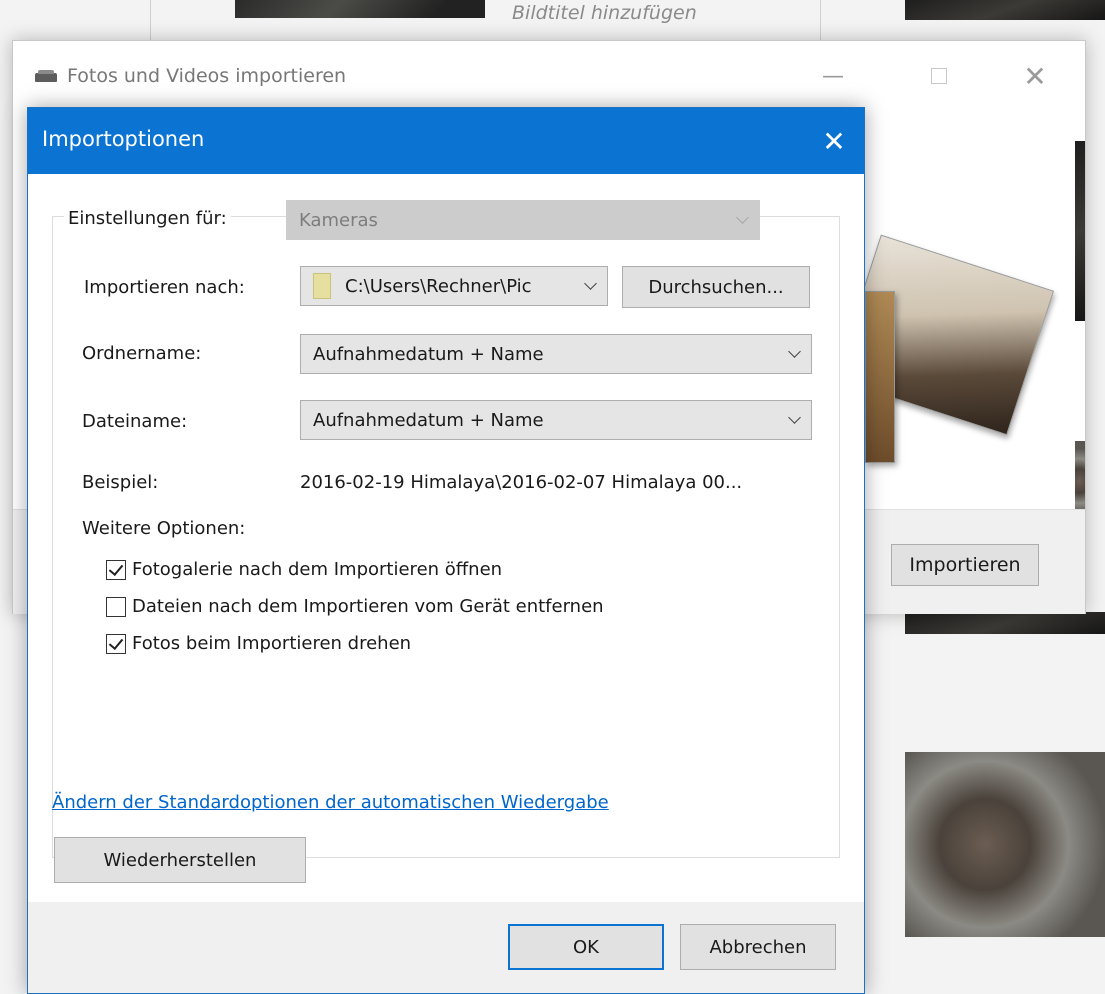 The height and width of the screenshot is (994, 1105). Describe the element at coordinates (438, 286) in the screenshot. I see `import-to-value: C:\Users\Rechner\Pic` at that location.